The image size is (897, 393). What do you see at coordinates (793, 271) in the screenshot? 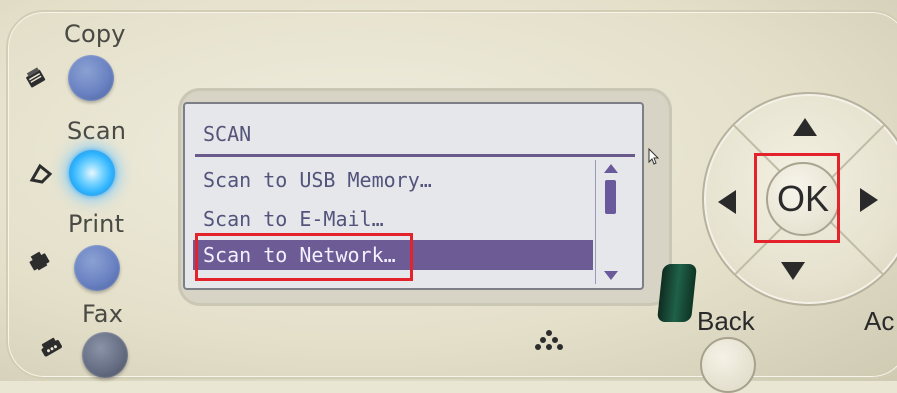
I see `down-arrow-icon` at bounding box center [793, 271].